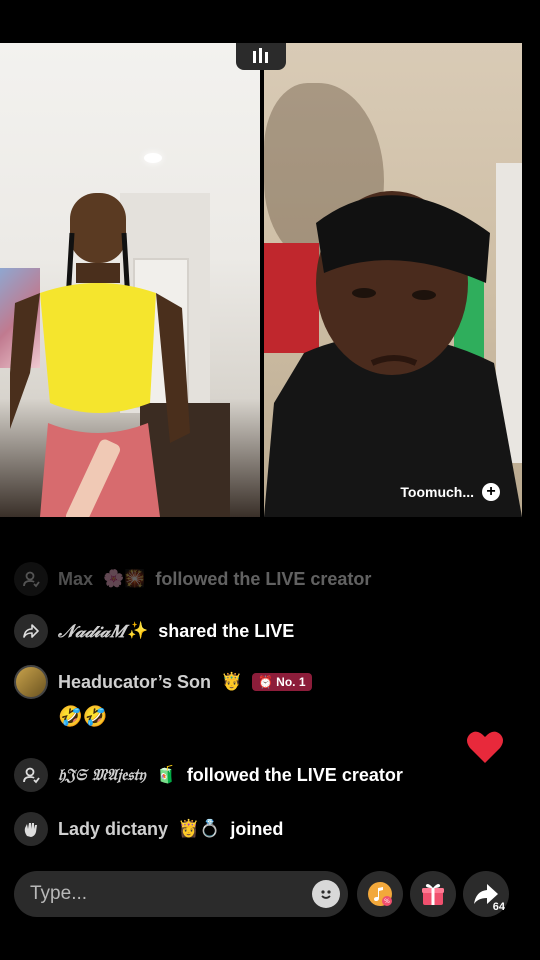 This screenshot has height=960, width=540. I want to click on share-arrow-icon, so click(31, 631).